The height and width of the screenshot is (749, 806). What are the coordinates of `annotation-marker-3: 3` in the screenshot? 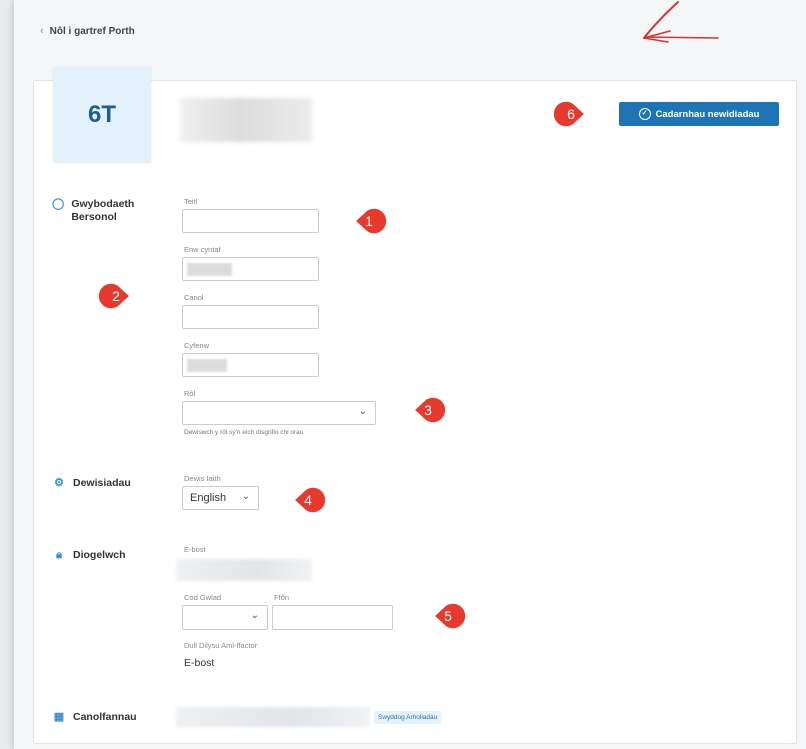 It's located at (428, 410).